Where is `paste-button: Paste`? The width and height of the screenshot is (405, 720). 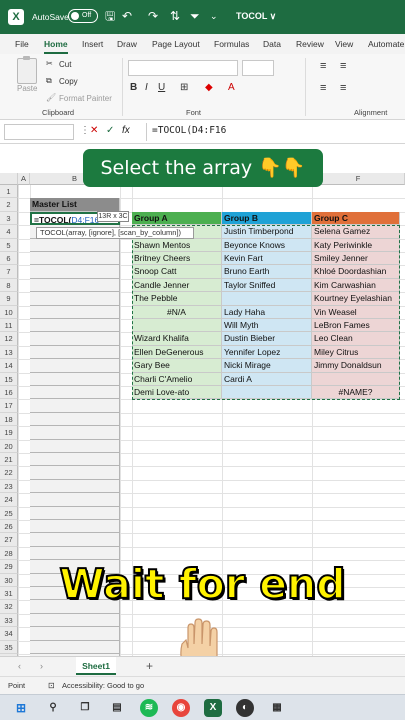
paste-button: Paste is located at coordinates (27, 88).